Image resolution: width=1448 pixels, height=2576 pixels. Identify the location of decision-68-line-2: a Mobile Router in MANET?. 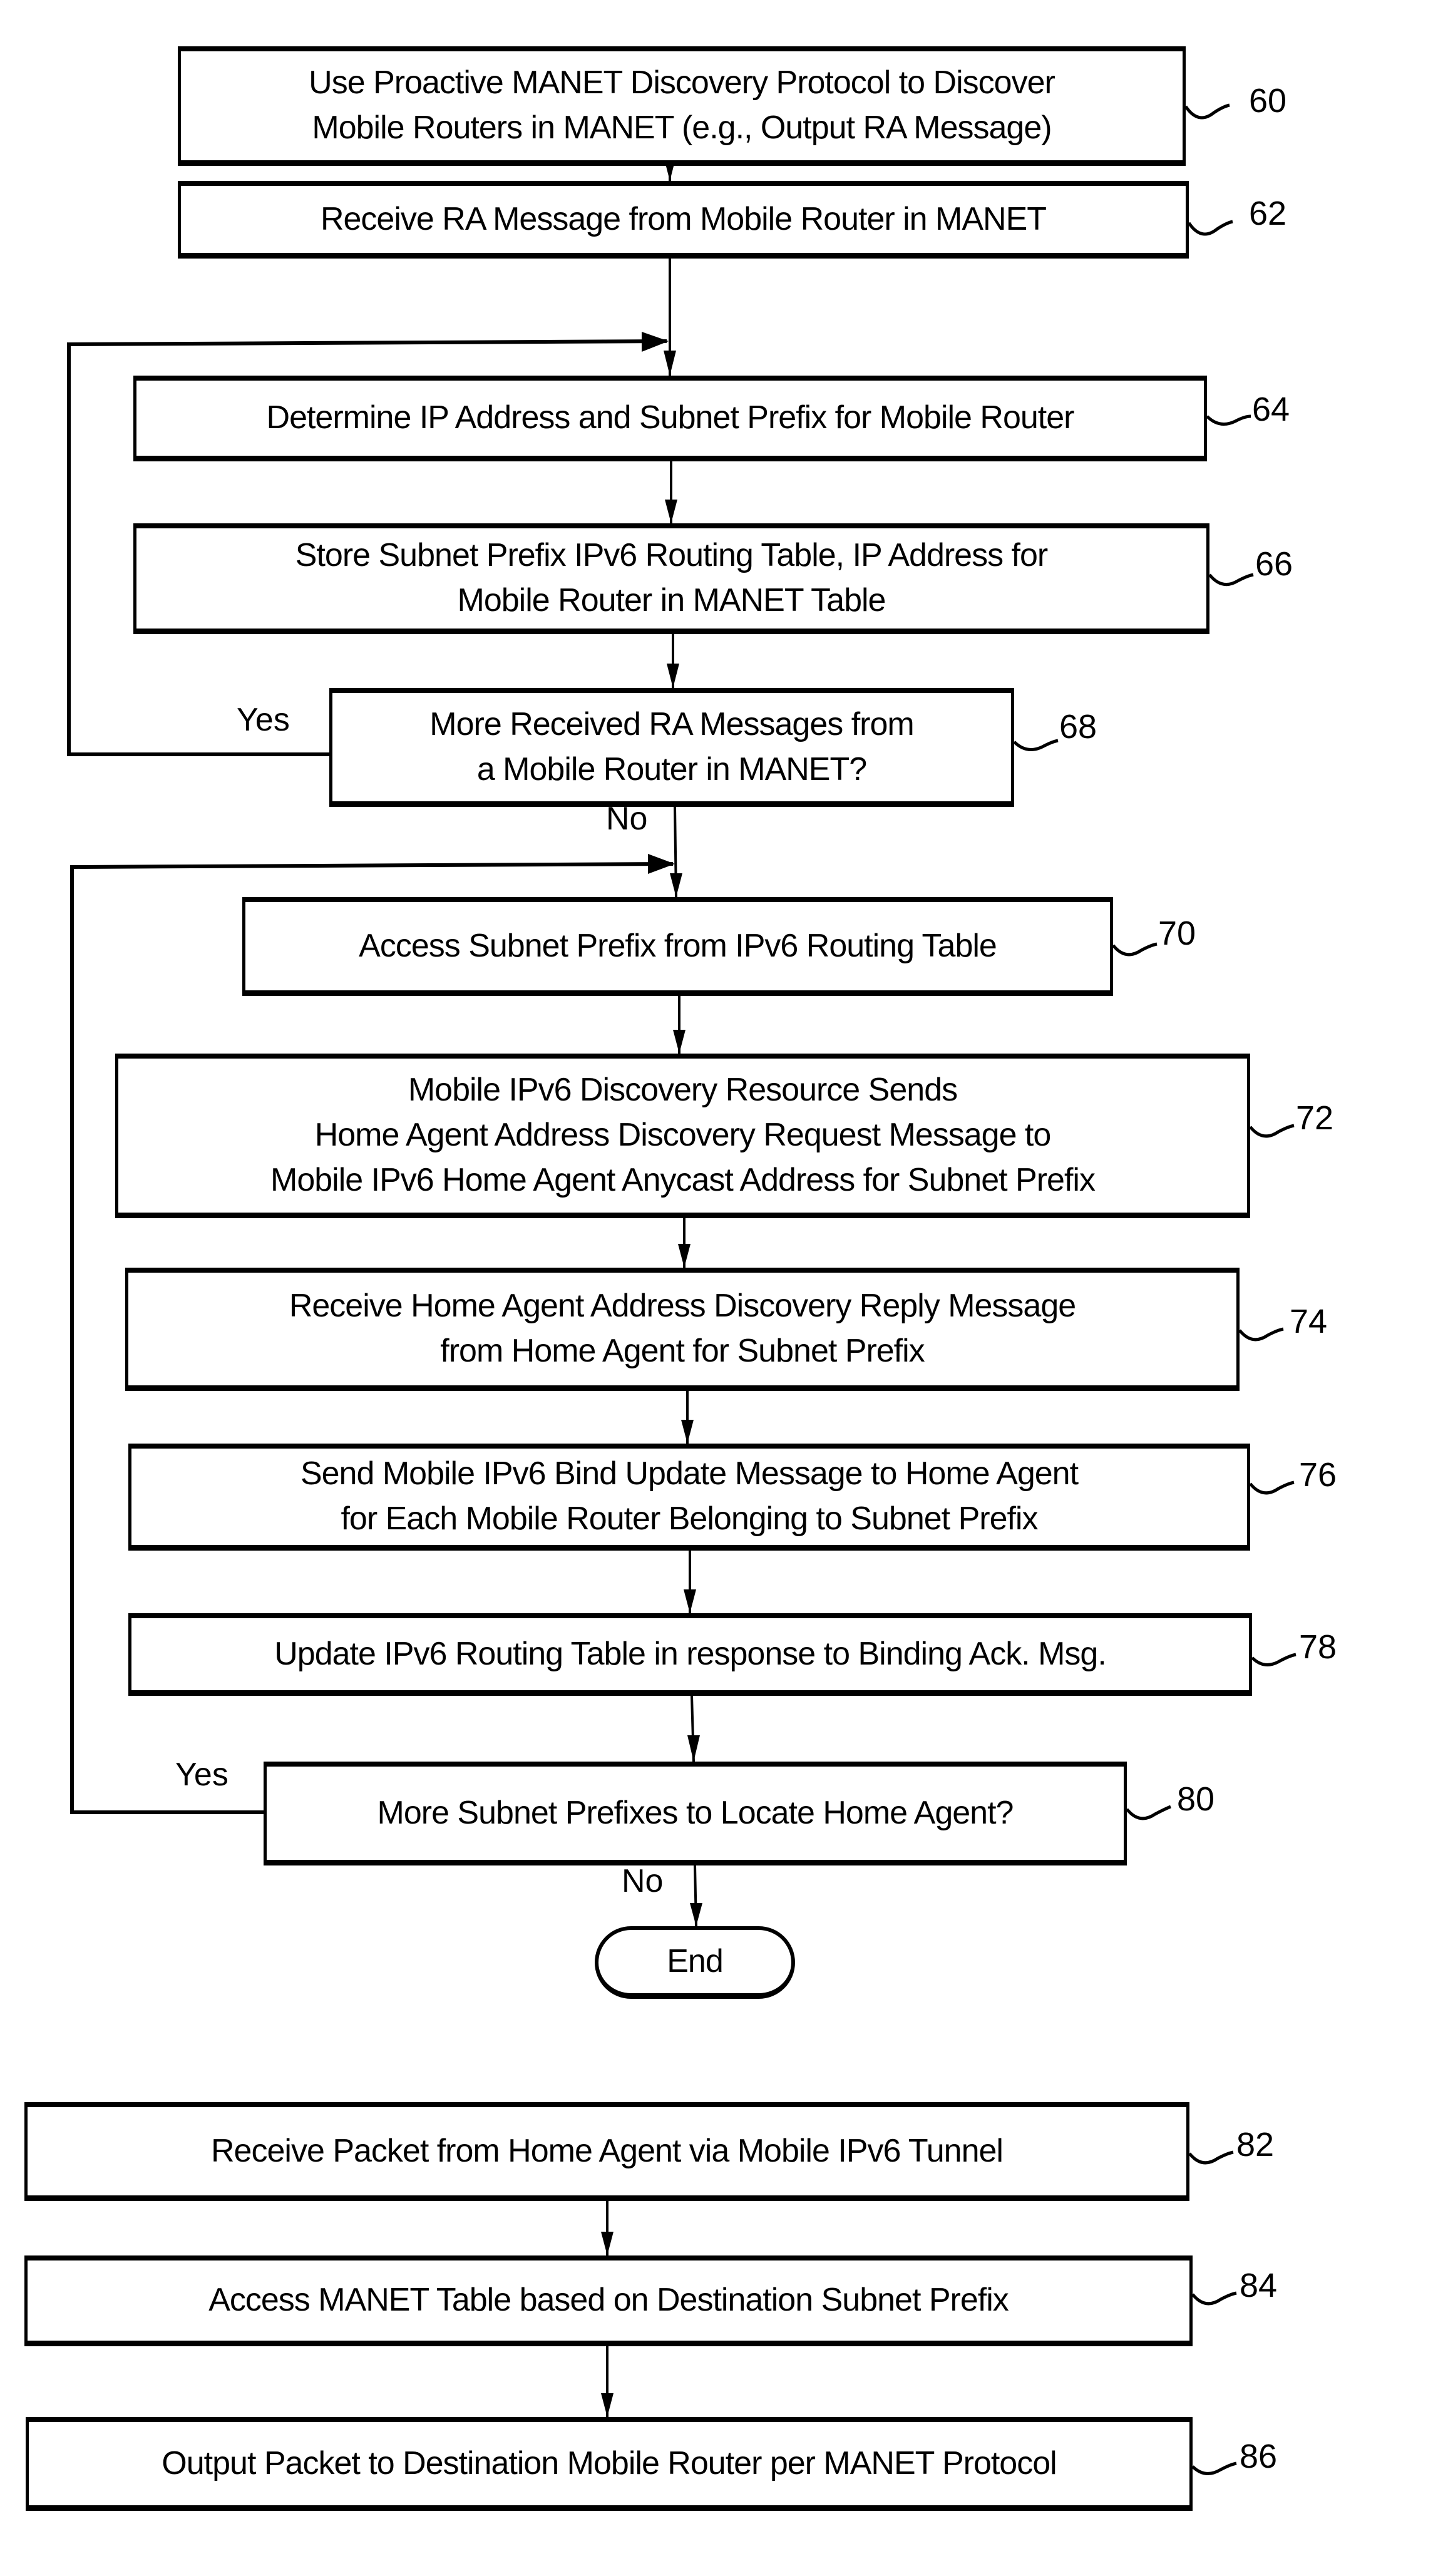
(671, 769).